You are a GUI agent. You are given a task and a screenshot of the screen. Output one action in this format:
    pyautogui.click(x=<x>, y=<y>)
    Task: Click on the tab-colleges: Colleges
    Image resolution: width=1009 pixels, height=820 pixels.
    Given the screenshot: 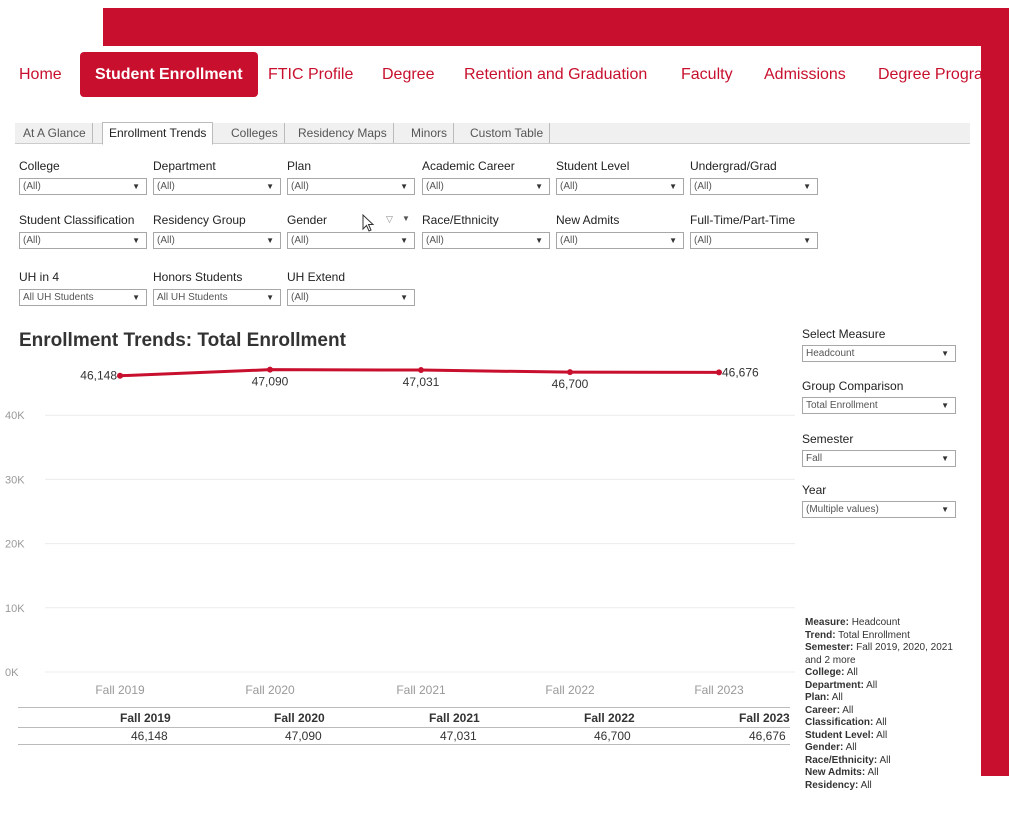 What is the action you would take?
    pyautogui.click(x=255, y=133)
    